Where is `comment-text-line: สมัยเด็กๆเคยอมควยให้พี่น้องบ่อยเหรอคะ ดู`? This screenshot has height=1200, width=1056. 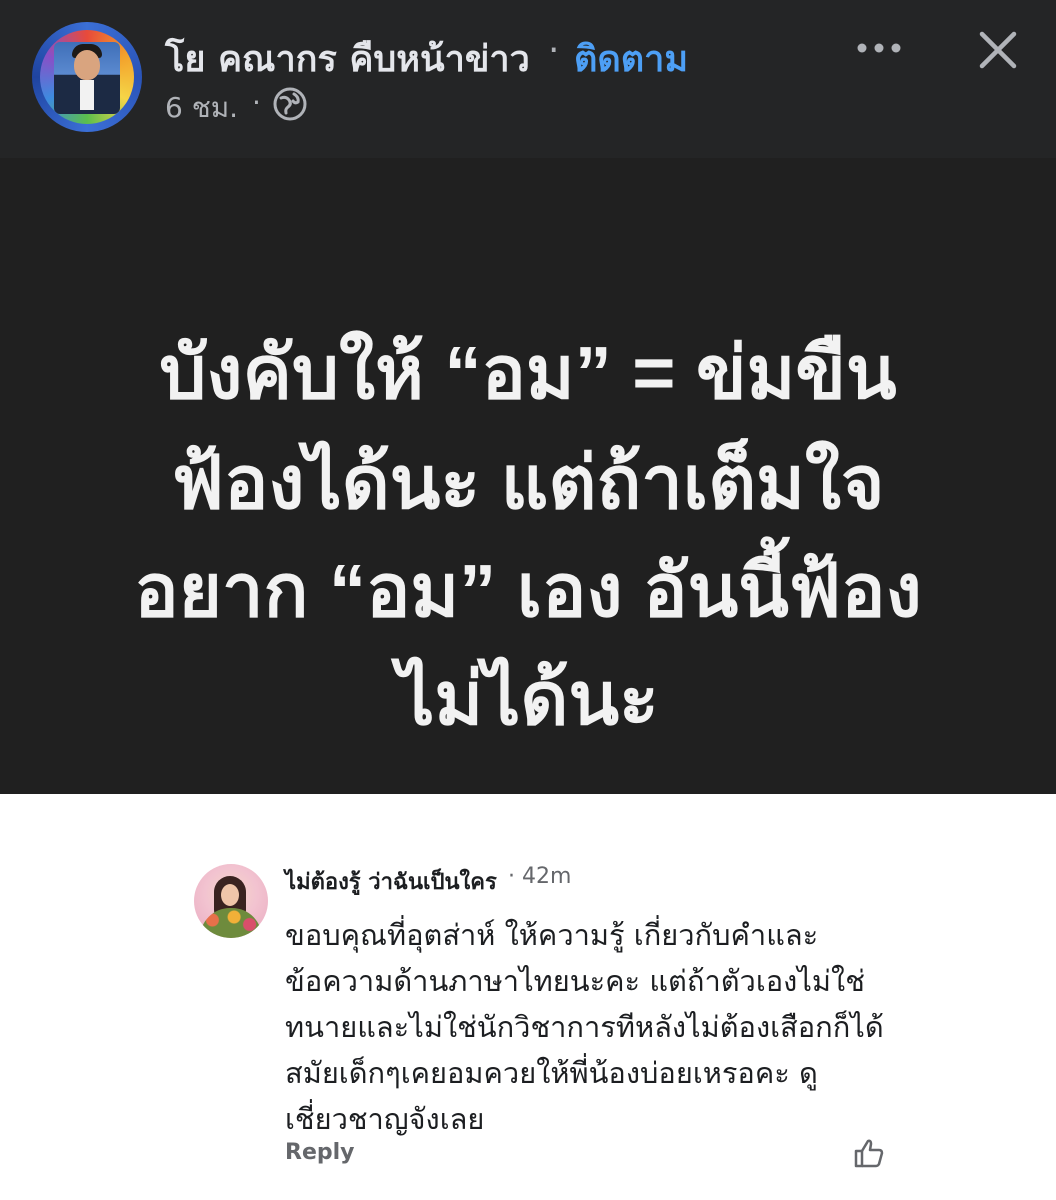 comment-text-line: สมัยเด็กๆเคยอมควยให้พี่น้องบ่อยเหรอคะ ดู is located at coordinates (551, 1073).